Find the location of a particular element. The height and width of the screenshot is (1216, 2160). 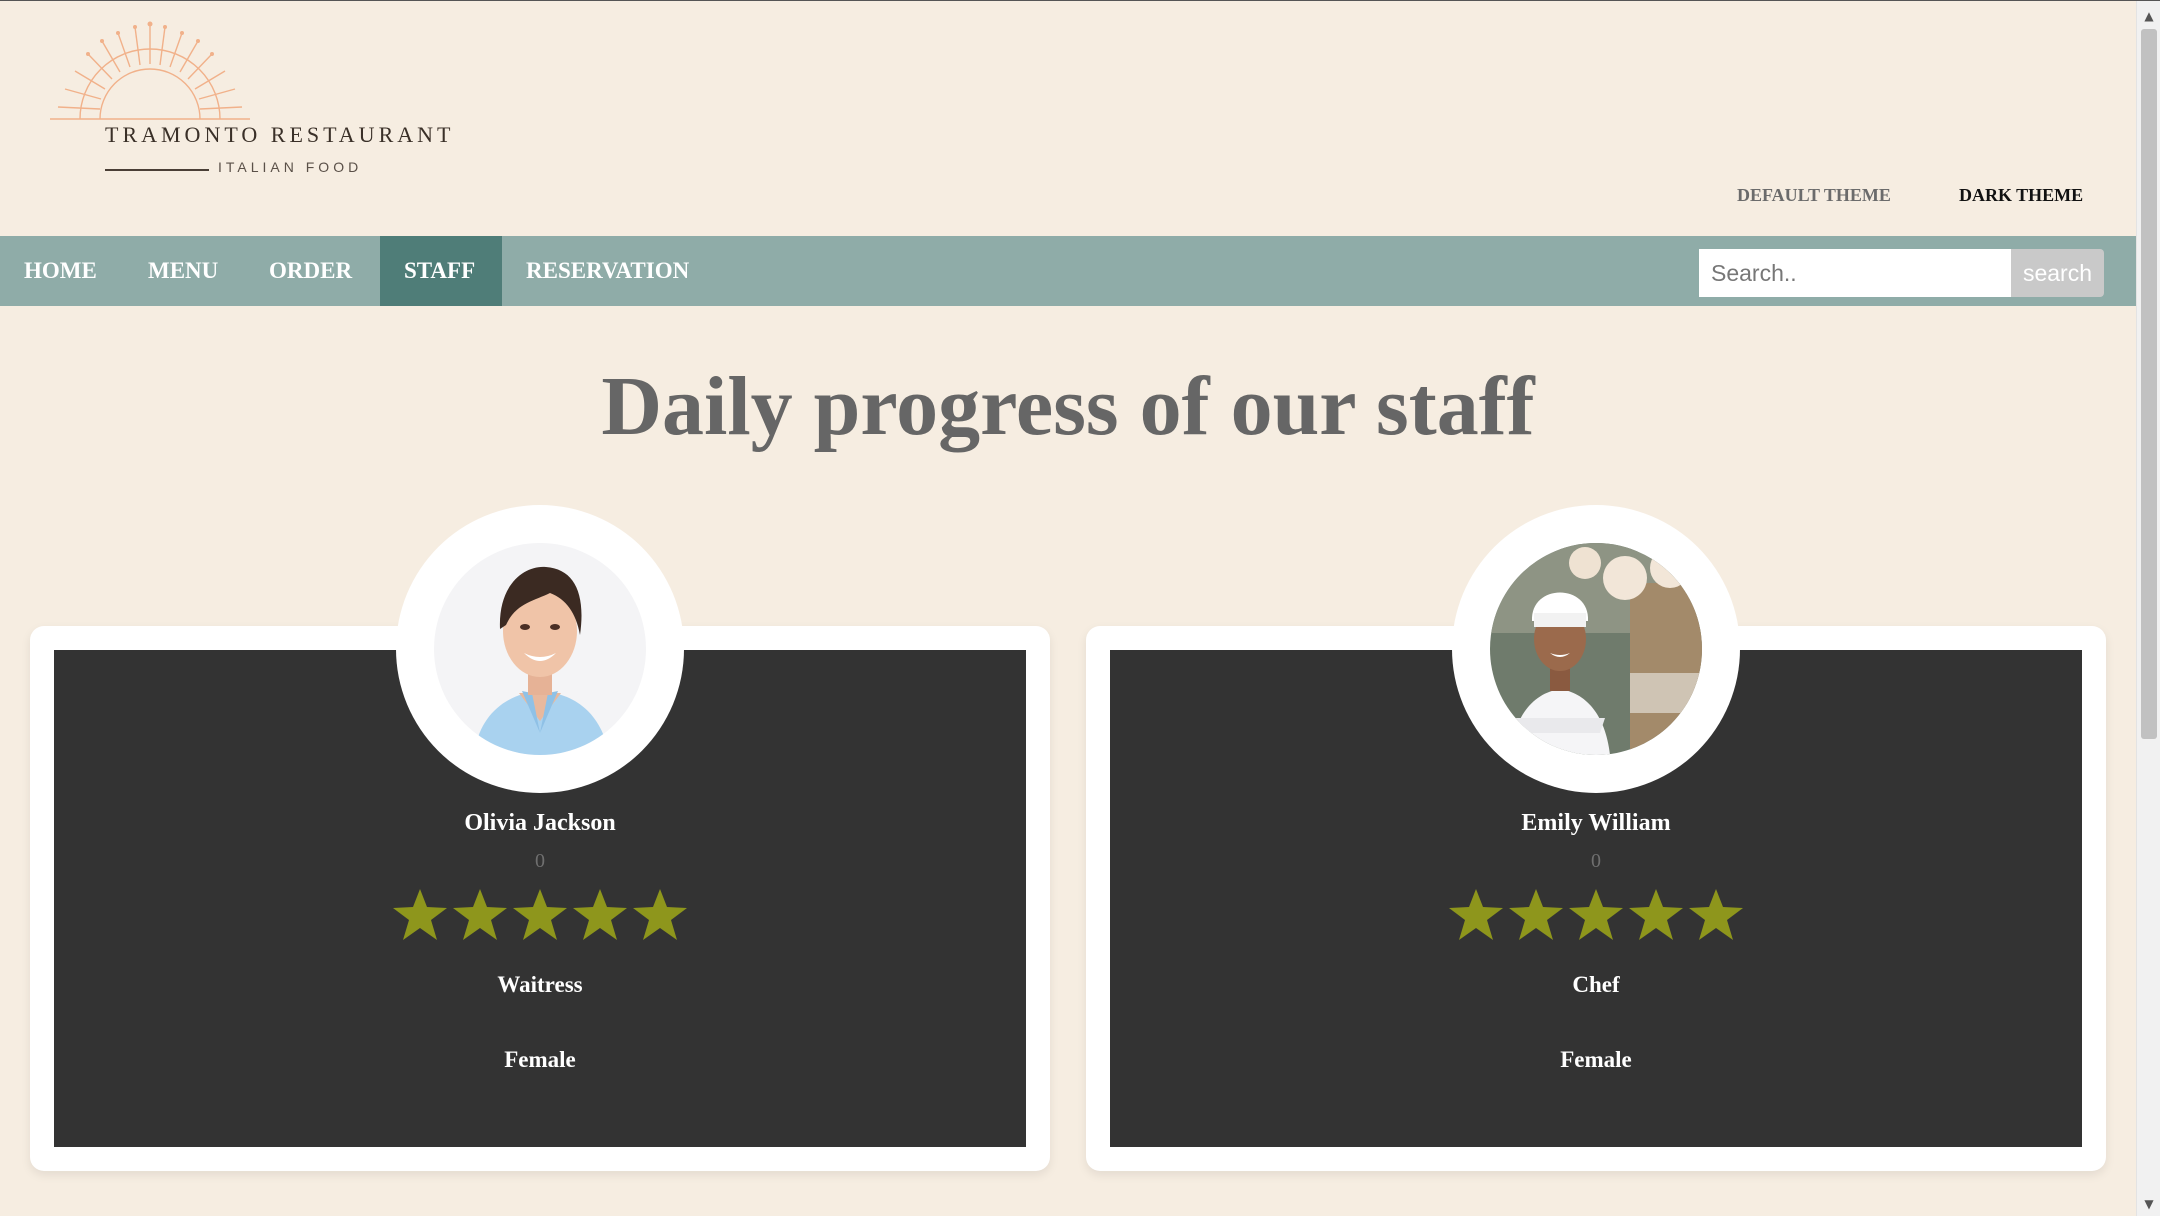

woman-portrait-photo is located at coordinates (540, 649).